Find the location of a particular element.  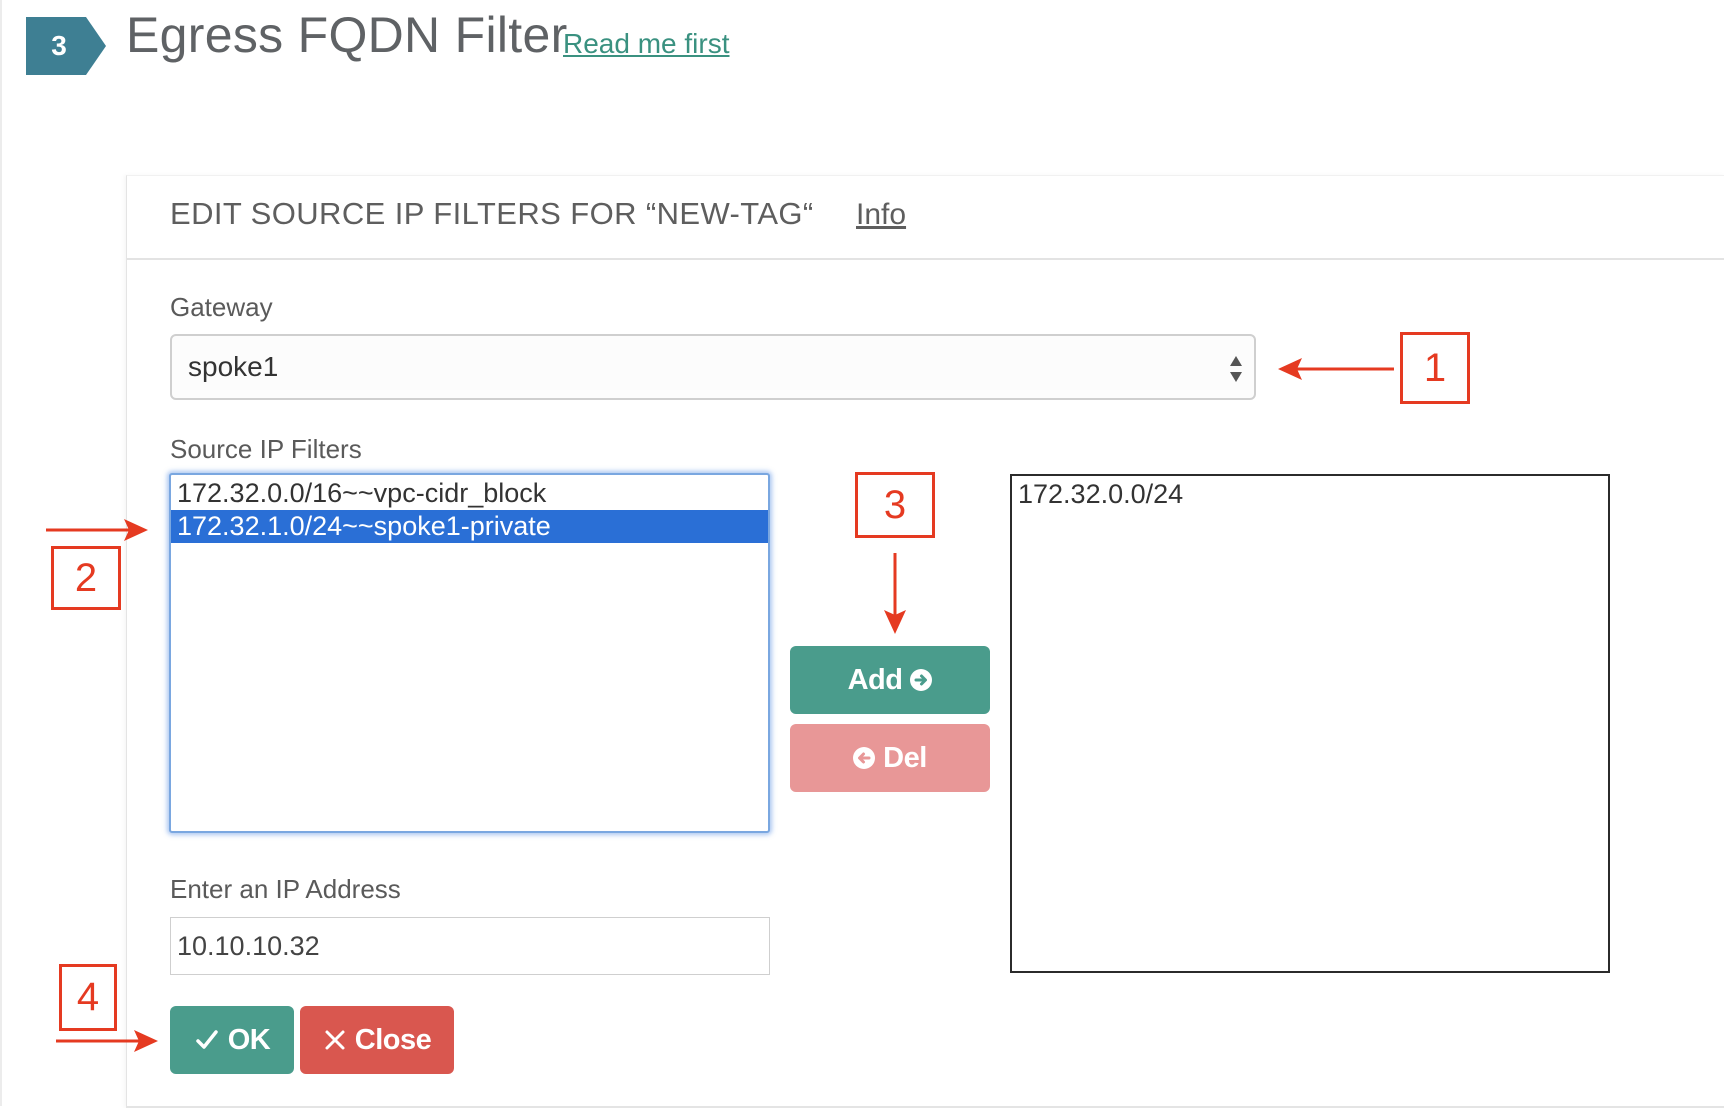

del-button: Del is located at coordinates (890, 758).